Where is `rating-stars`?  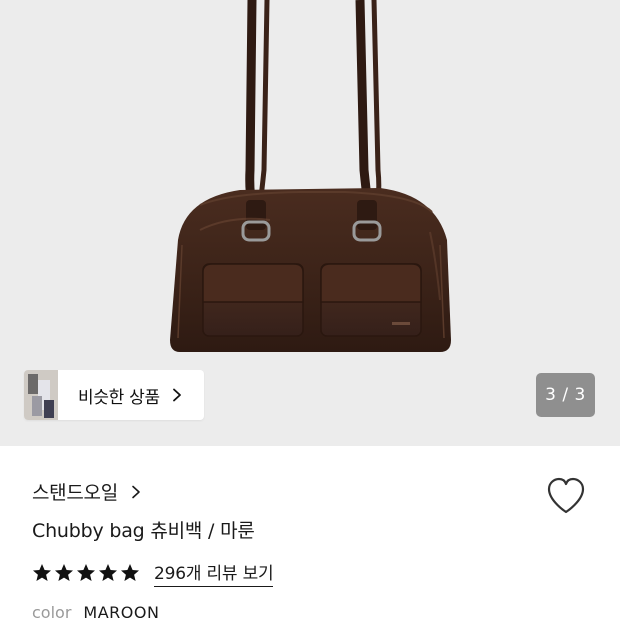 rating-stars is located at coordinates (86, 573).